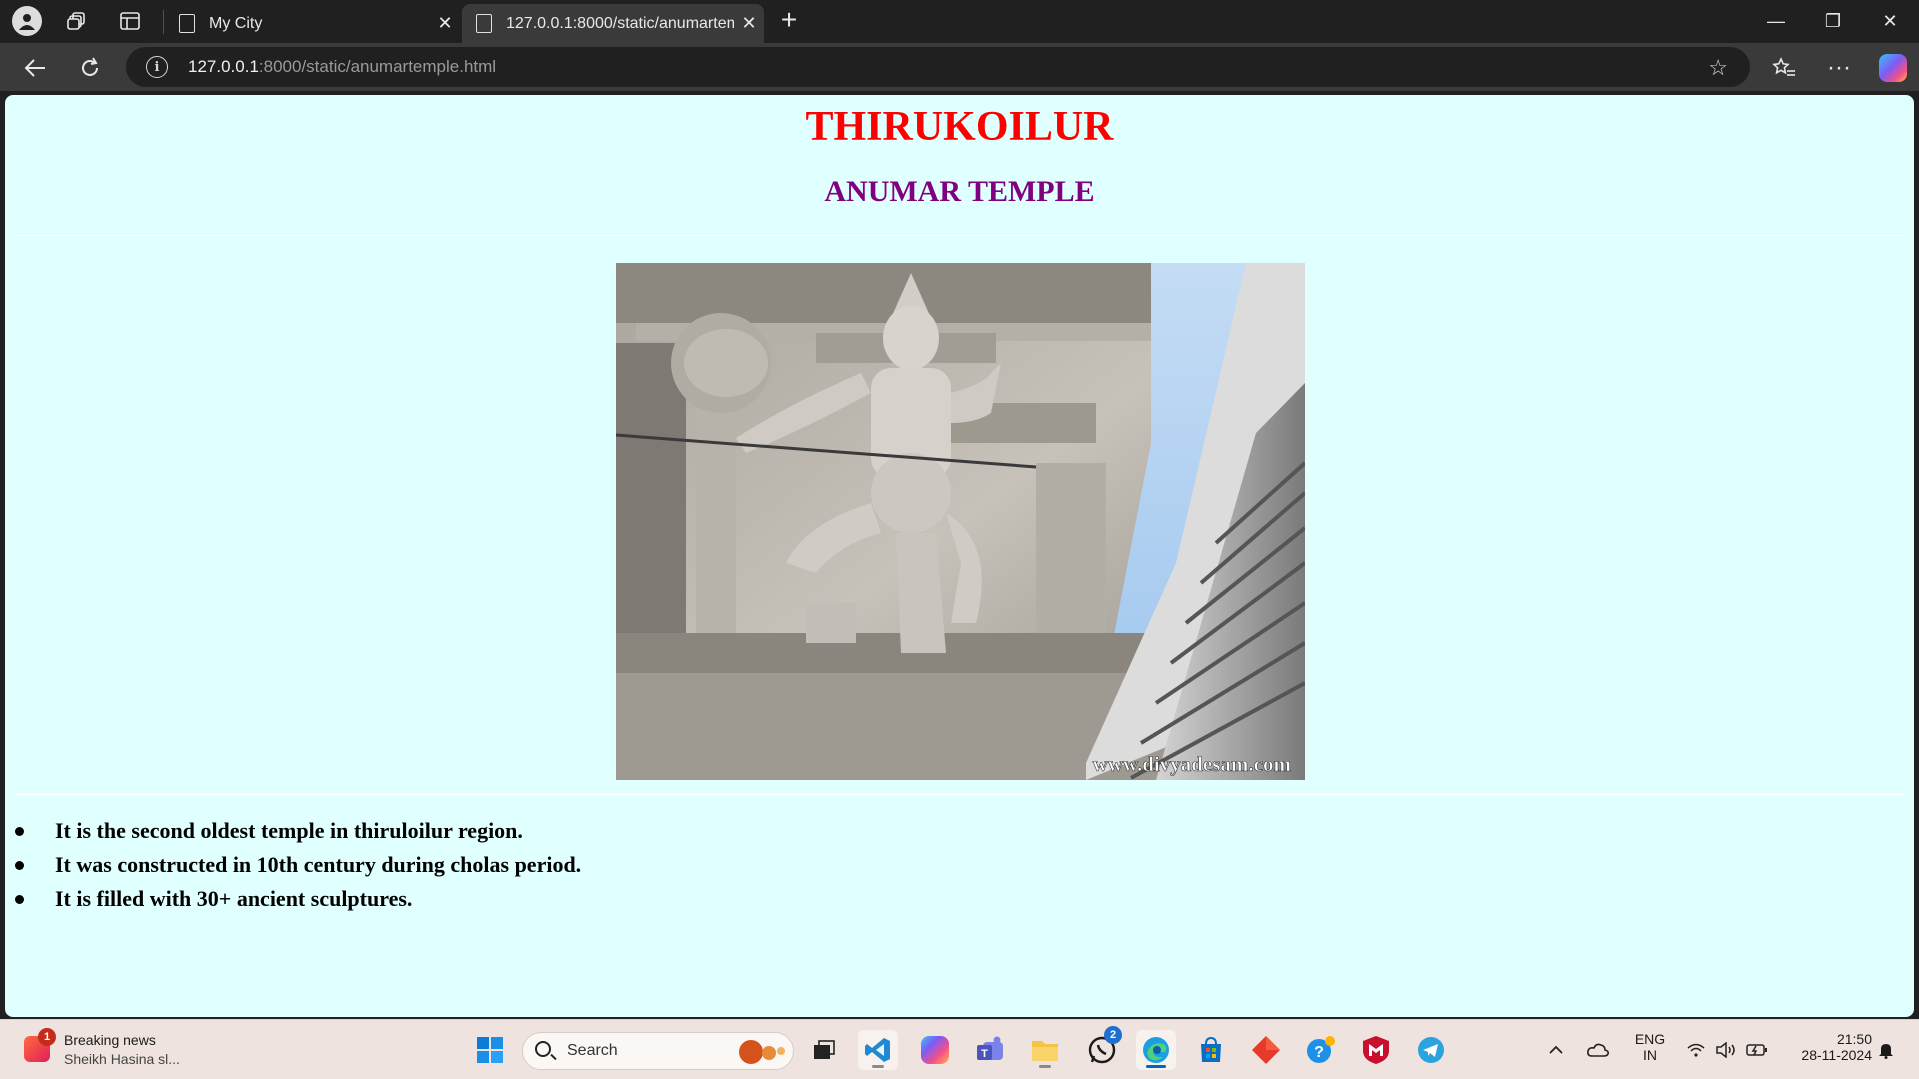 The width and height of the screenshot is (1919, 1079). Describe the element at coordinates (1833, 21) in the screenshot. I see `restore-button: ❐` at that location.